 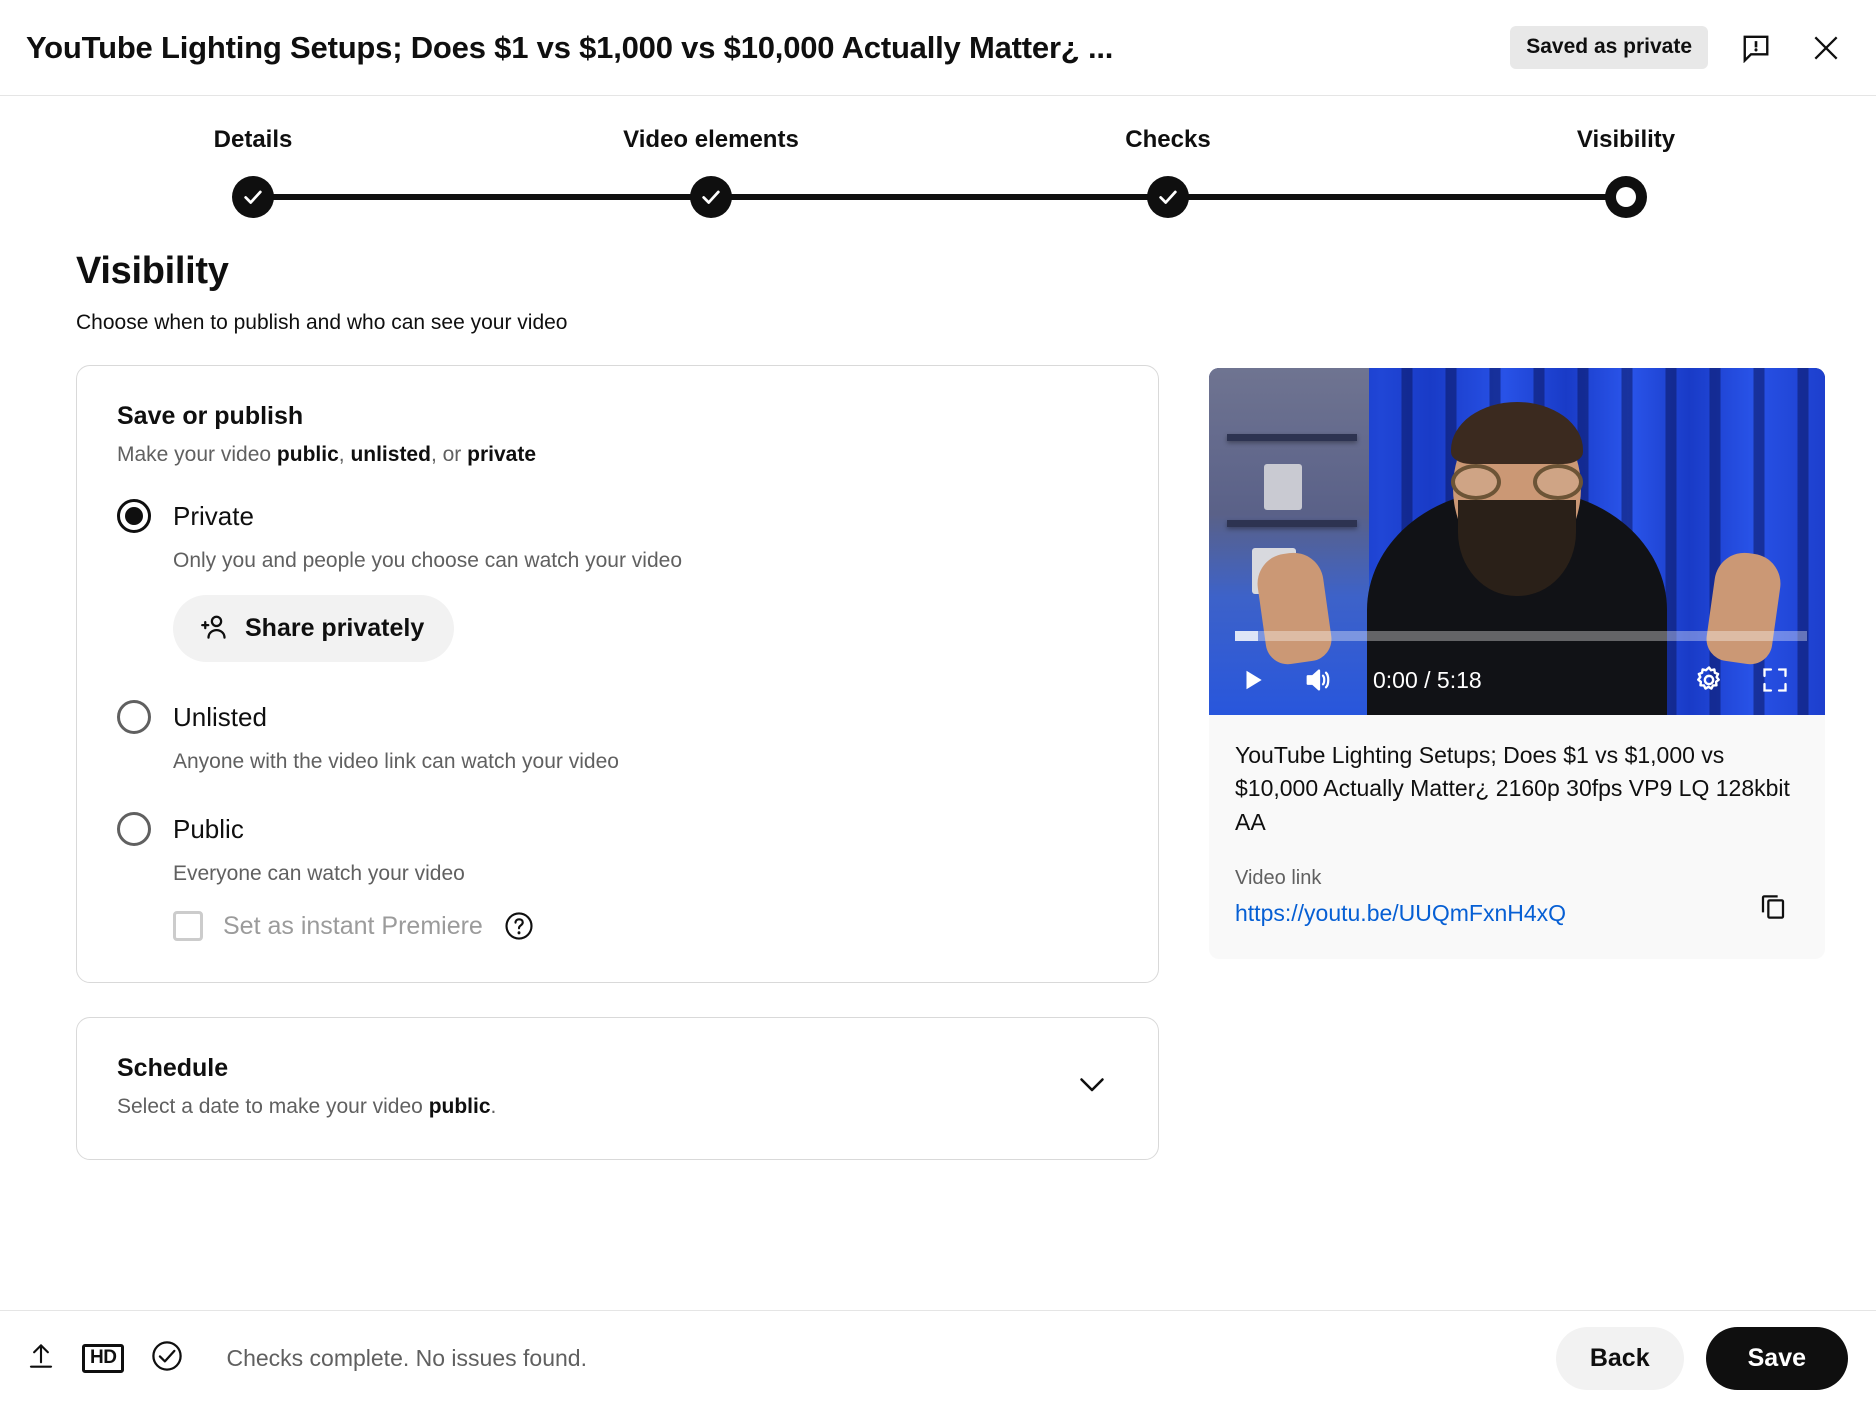 I want to click on checks-status-text: Checks complete. No issues found., so click(x=406, y=1358).